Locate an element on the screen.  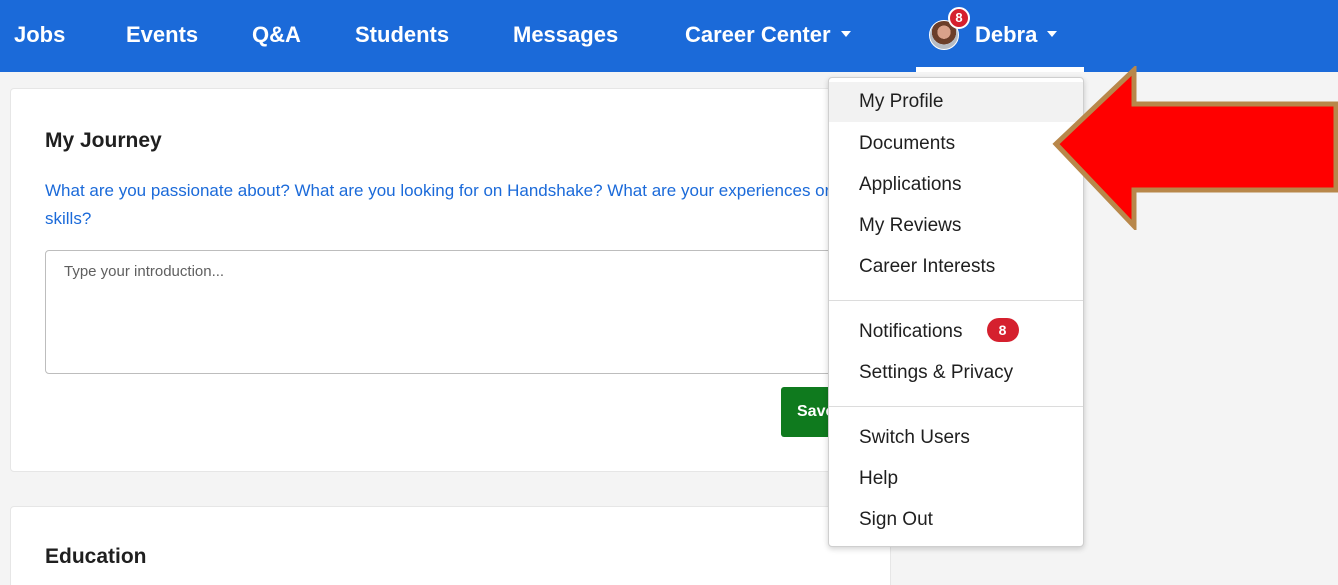
nav-students: Students is located at coordinates (402, 35).